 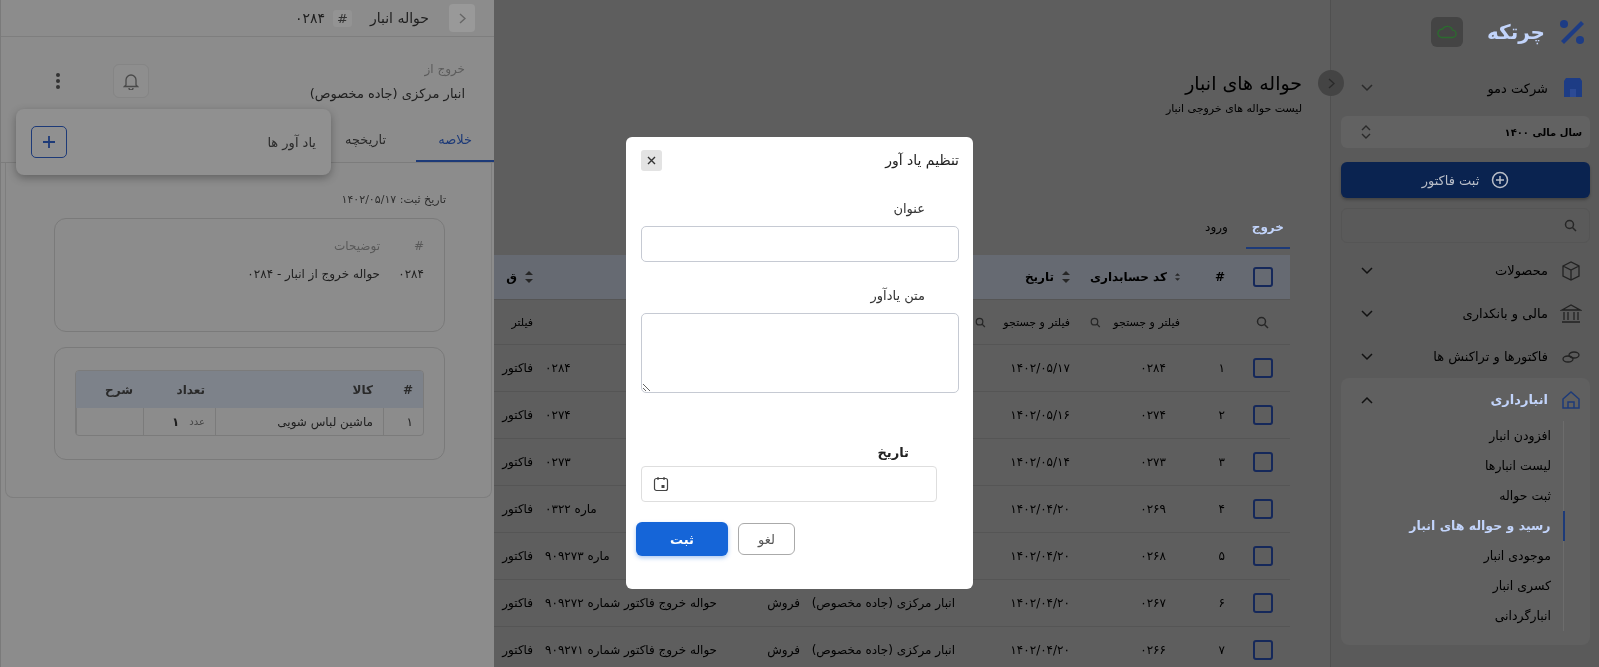 I want to click on search-field, so click(x=1465, y=225).